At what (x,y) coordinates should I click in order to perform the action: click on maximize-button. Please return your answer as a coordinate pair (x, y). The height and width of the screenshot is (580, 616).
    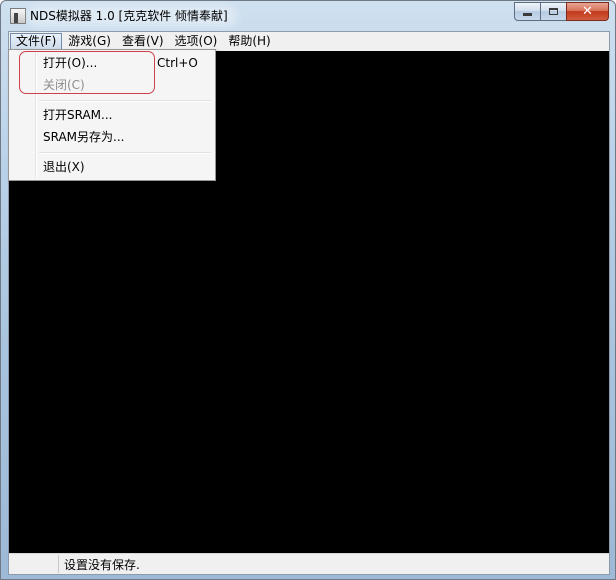
    Looking at the image, I should click on (553, 11).